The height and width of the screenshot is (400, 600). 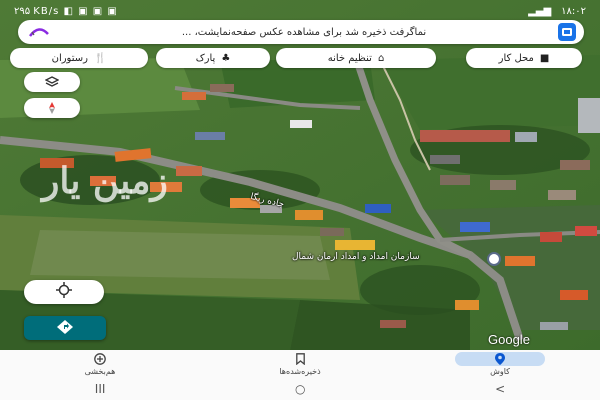 I want to click on status-right: ▂▄▆ ۱۸:۰۲, so click(x=557, y=11).